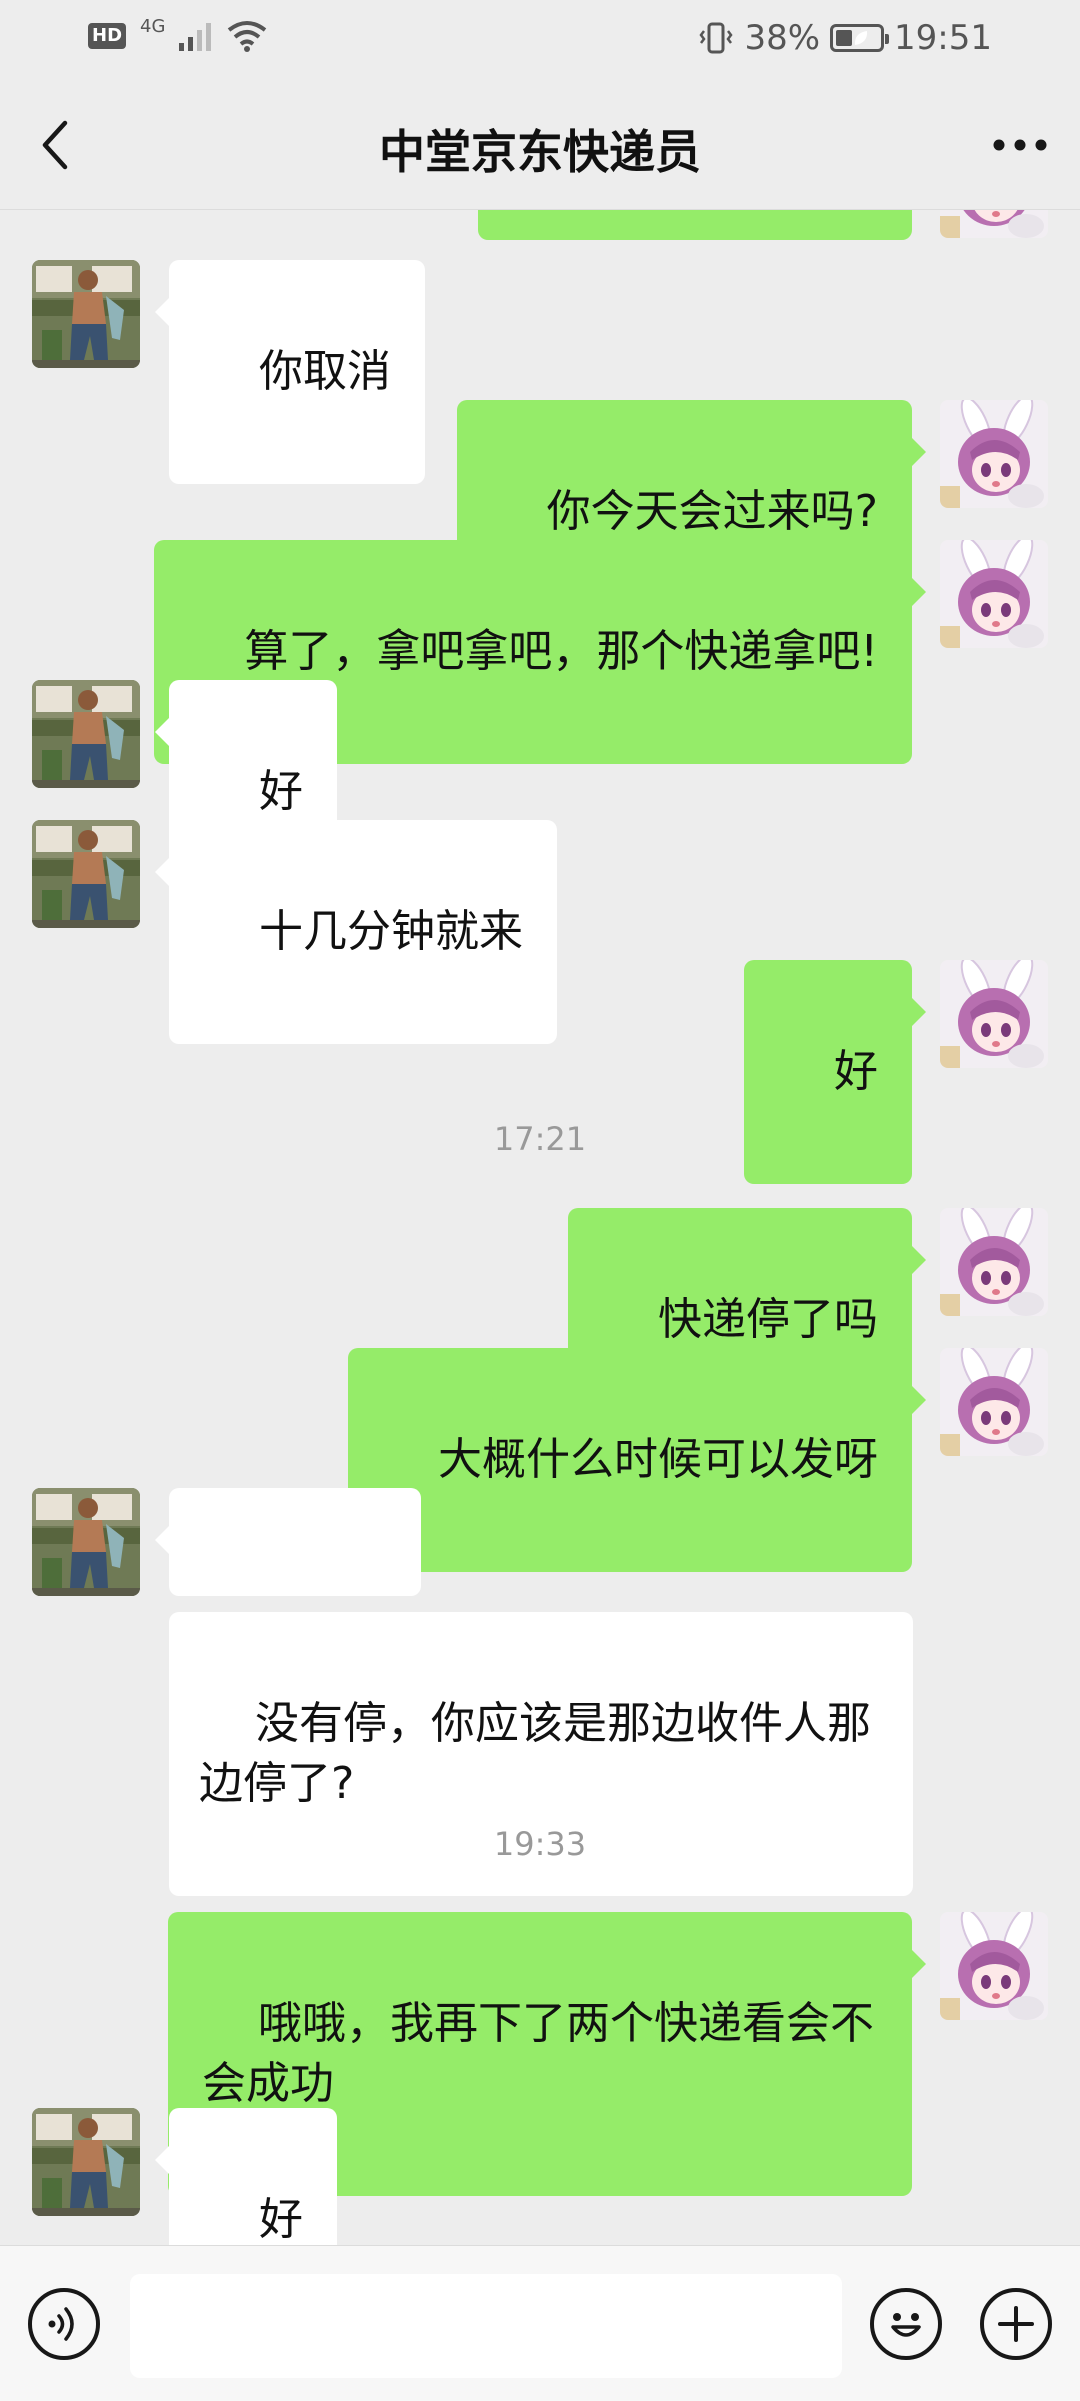  Describe the element at coordinates (716, 38) in the screenshot. I see `vibrate-icon` at that location.